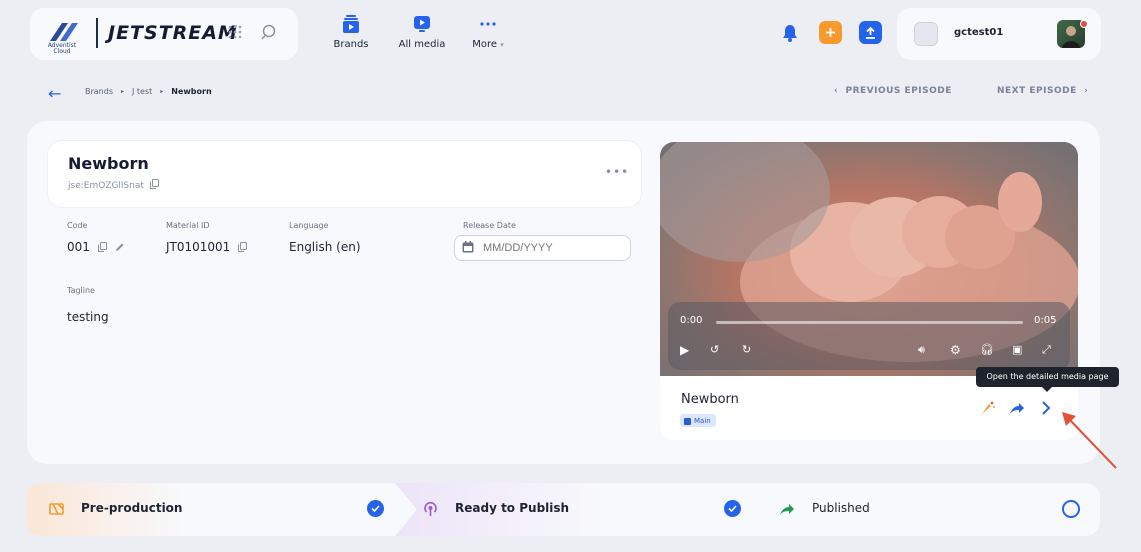 Image resolution: width=1141 pixels, height=552 pixels. Describe the element at coordinates (987, 349) in the screenshot. I see `headphones-icon: 🎧︎` at that location.